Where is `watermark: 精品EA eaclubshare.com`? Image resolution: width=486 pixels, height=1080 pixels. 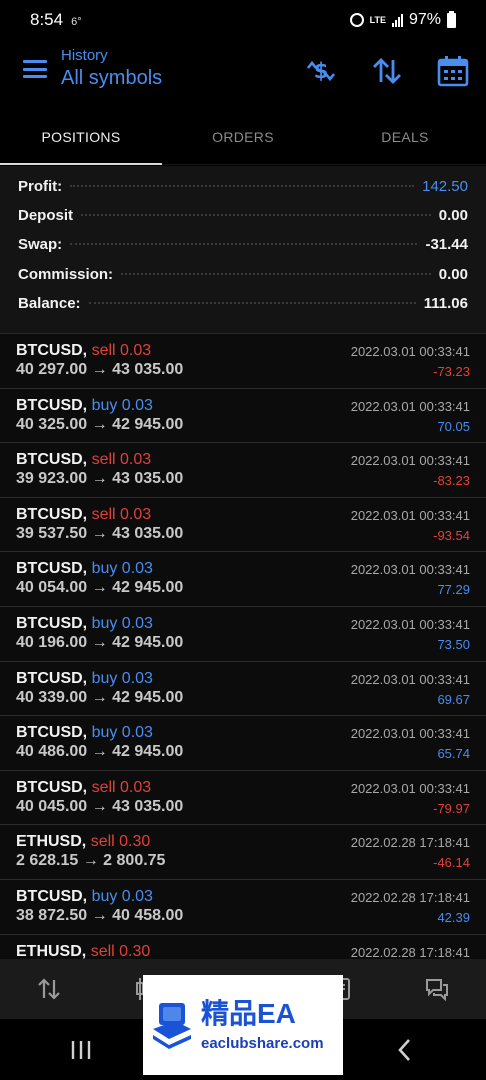 watermark: 精品EA eaclubshare.com is located at coordinates (243, 1025).